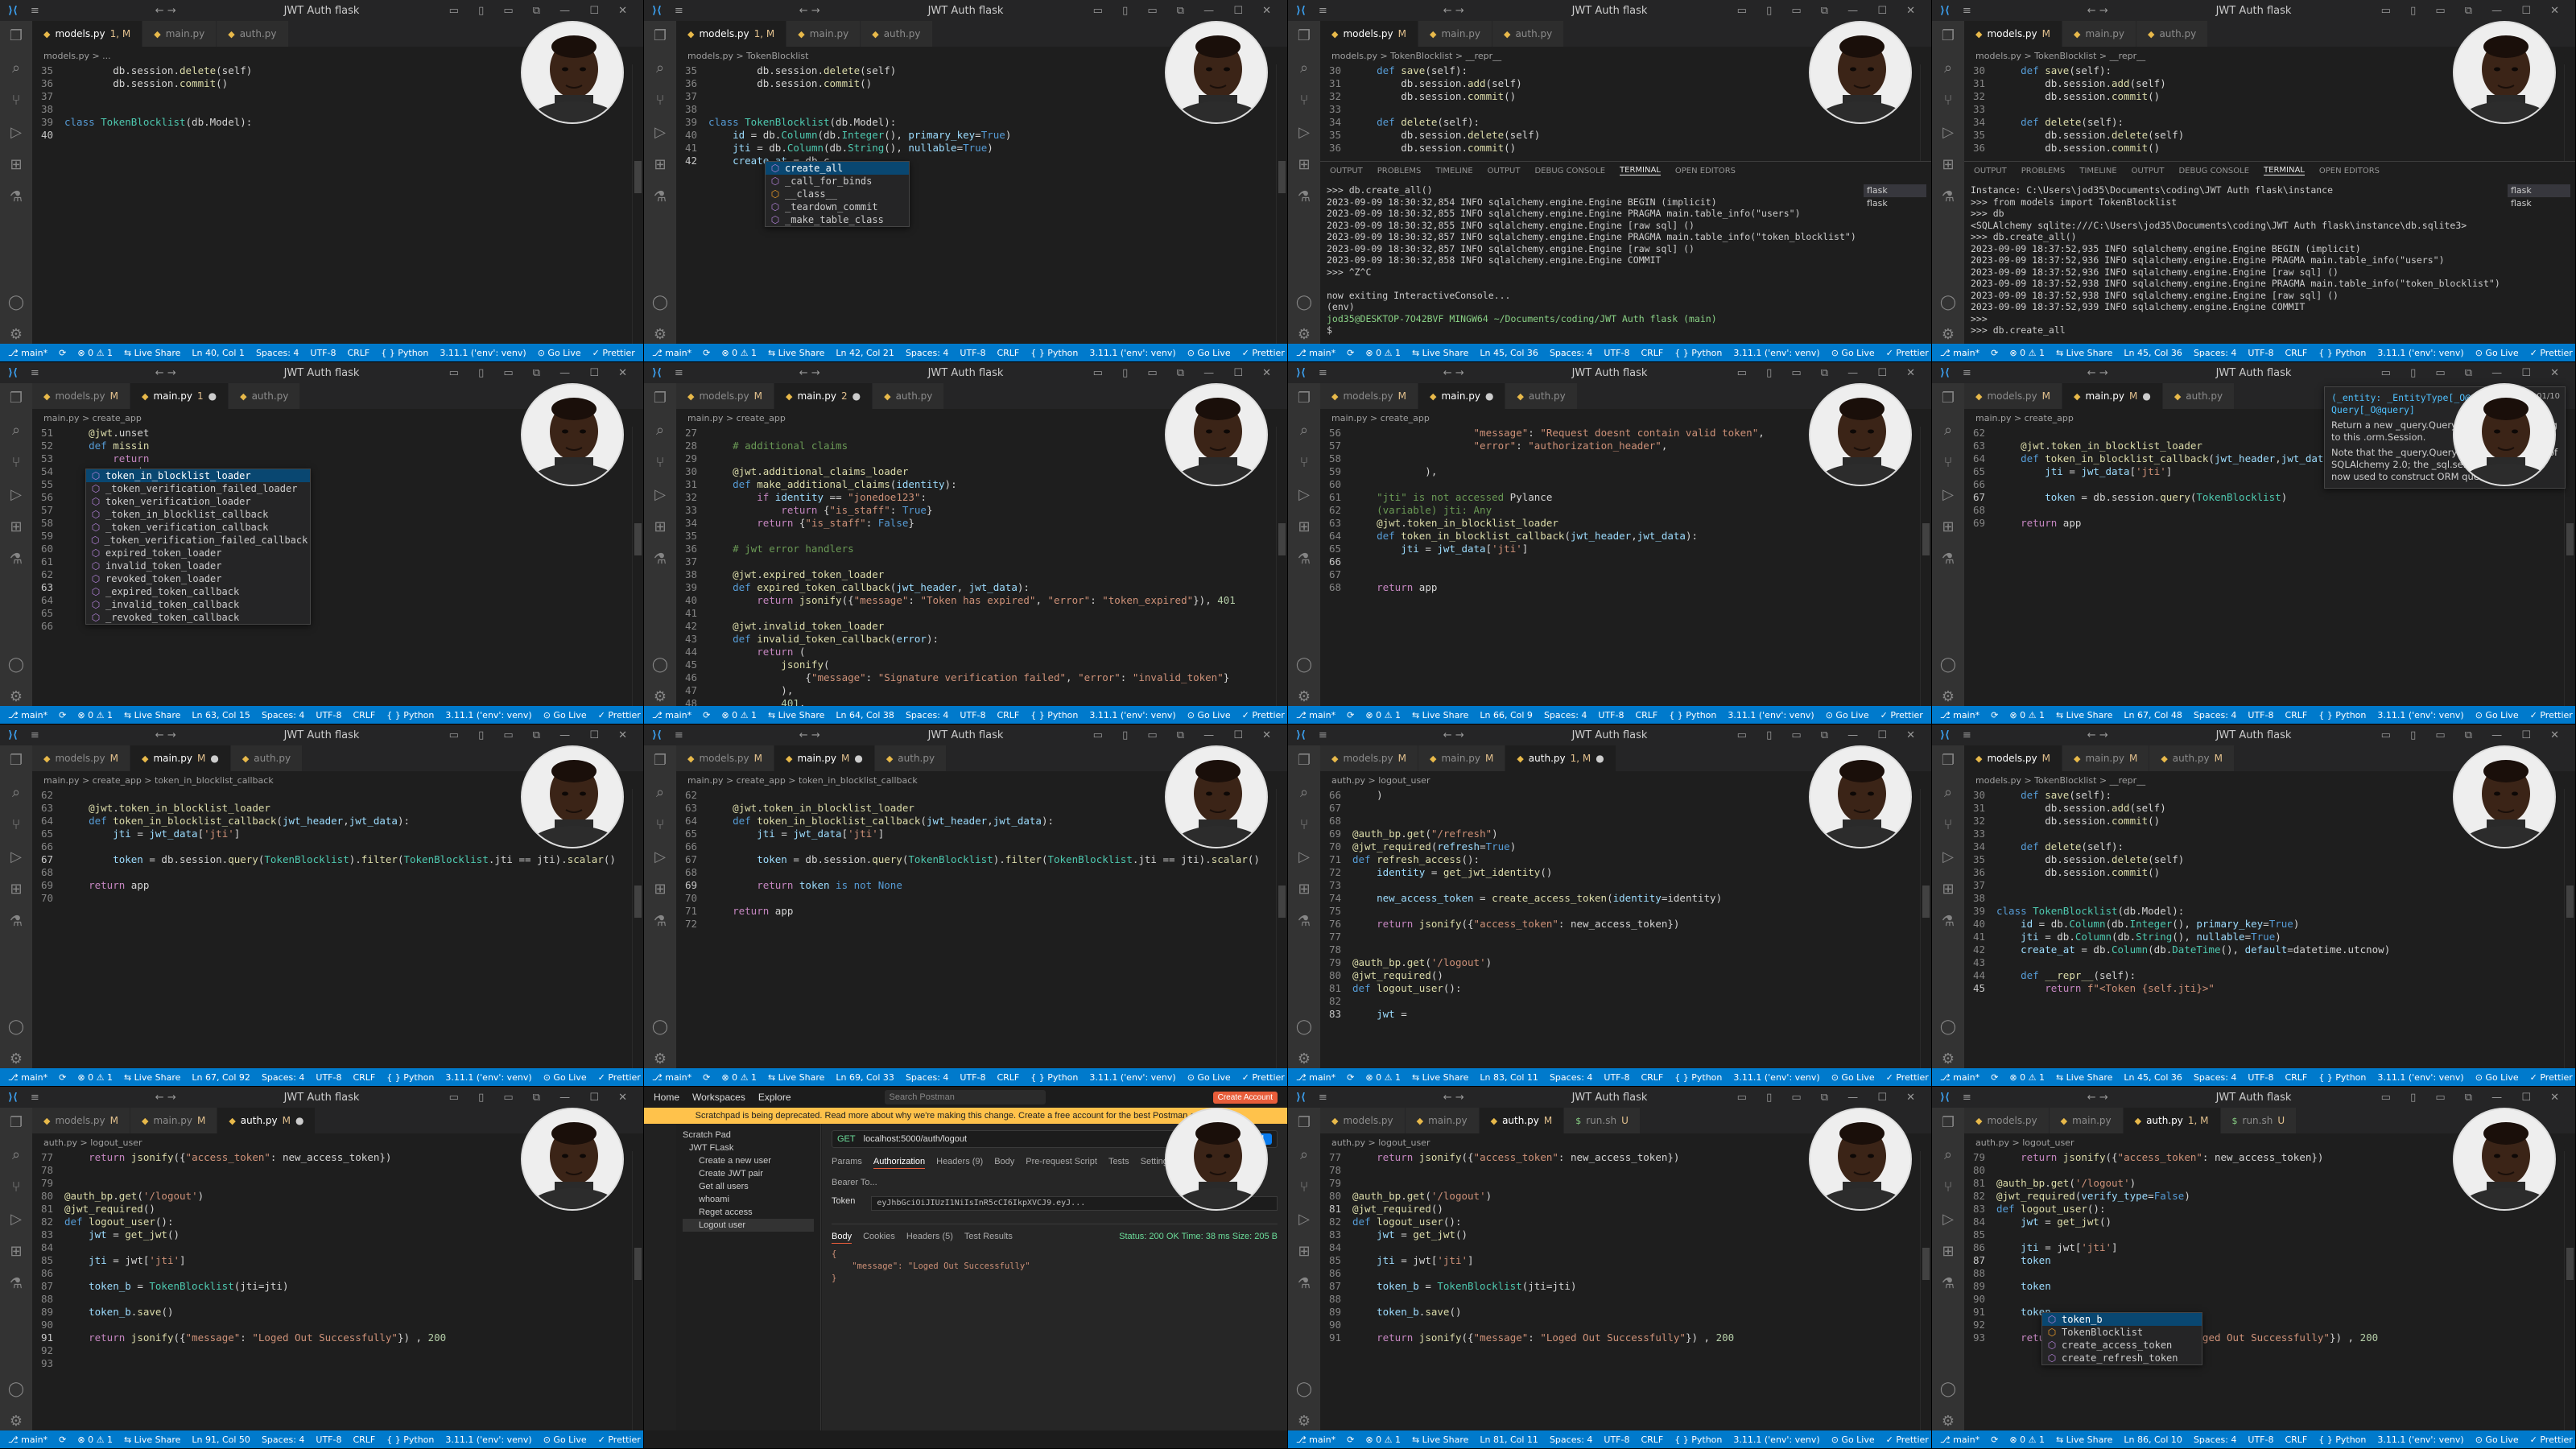  I want to click on code-line: 86, so click(337, 1273).